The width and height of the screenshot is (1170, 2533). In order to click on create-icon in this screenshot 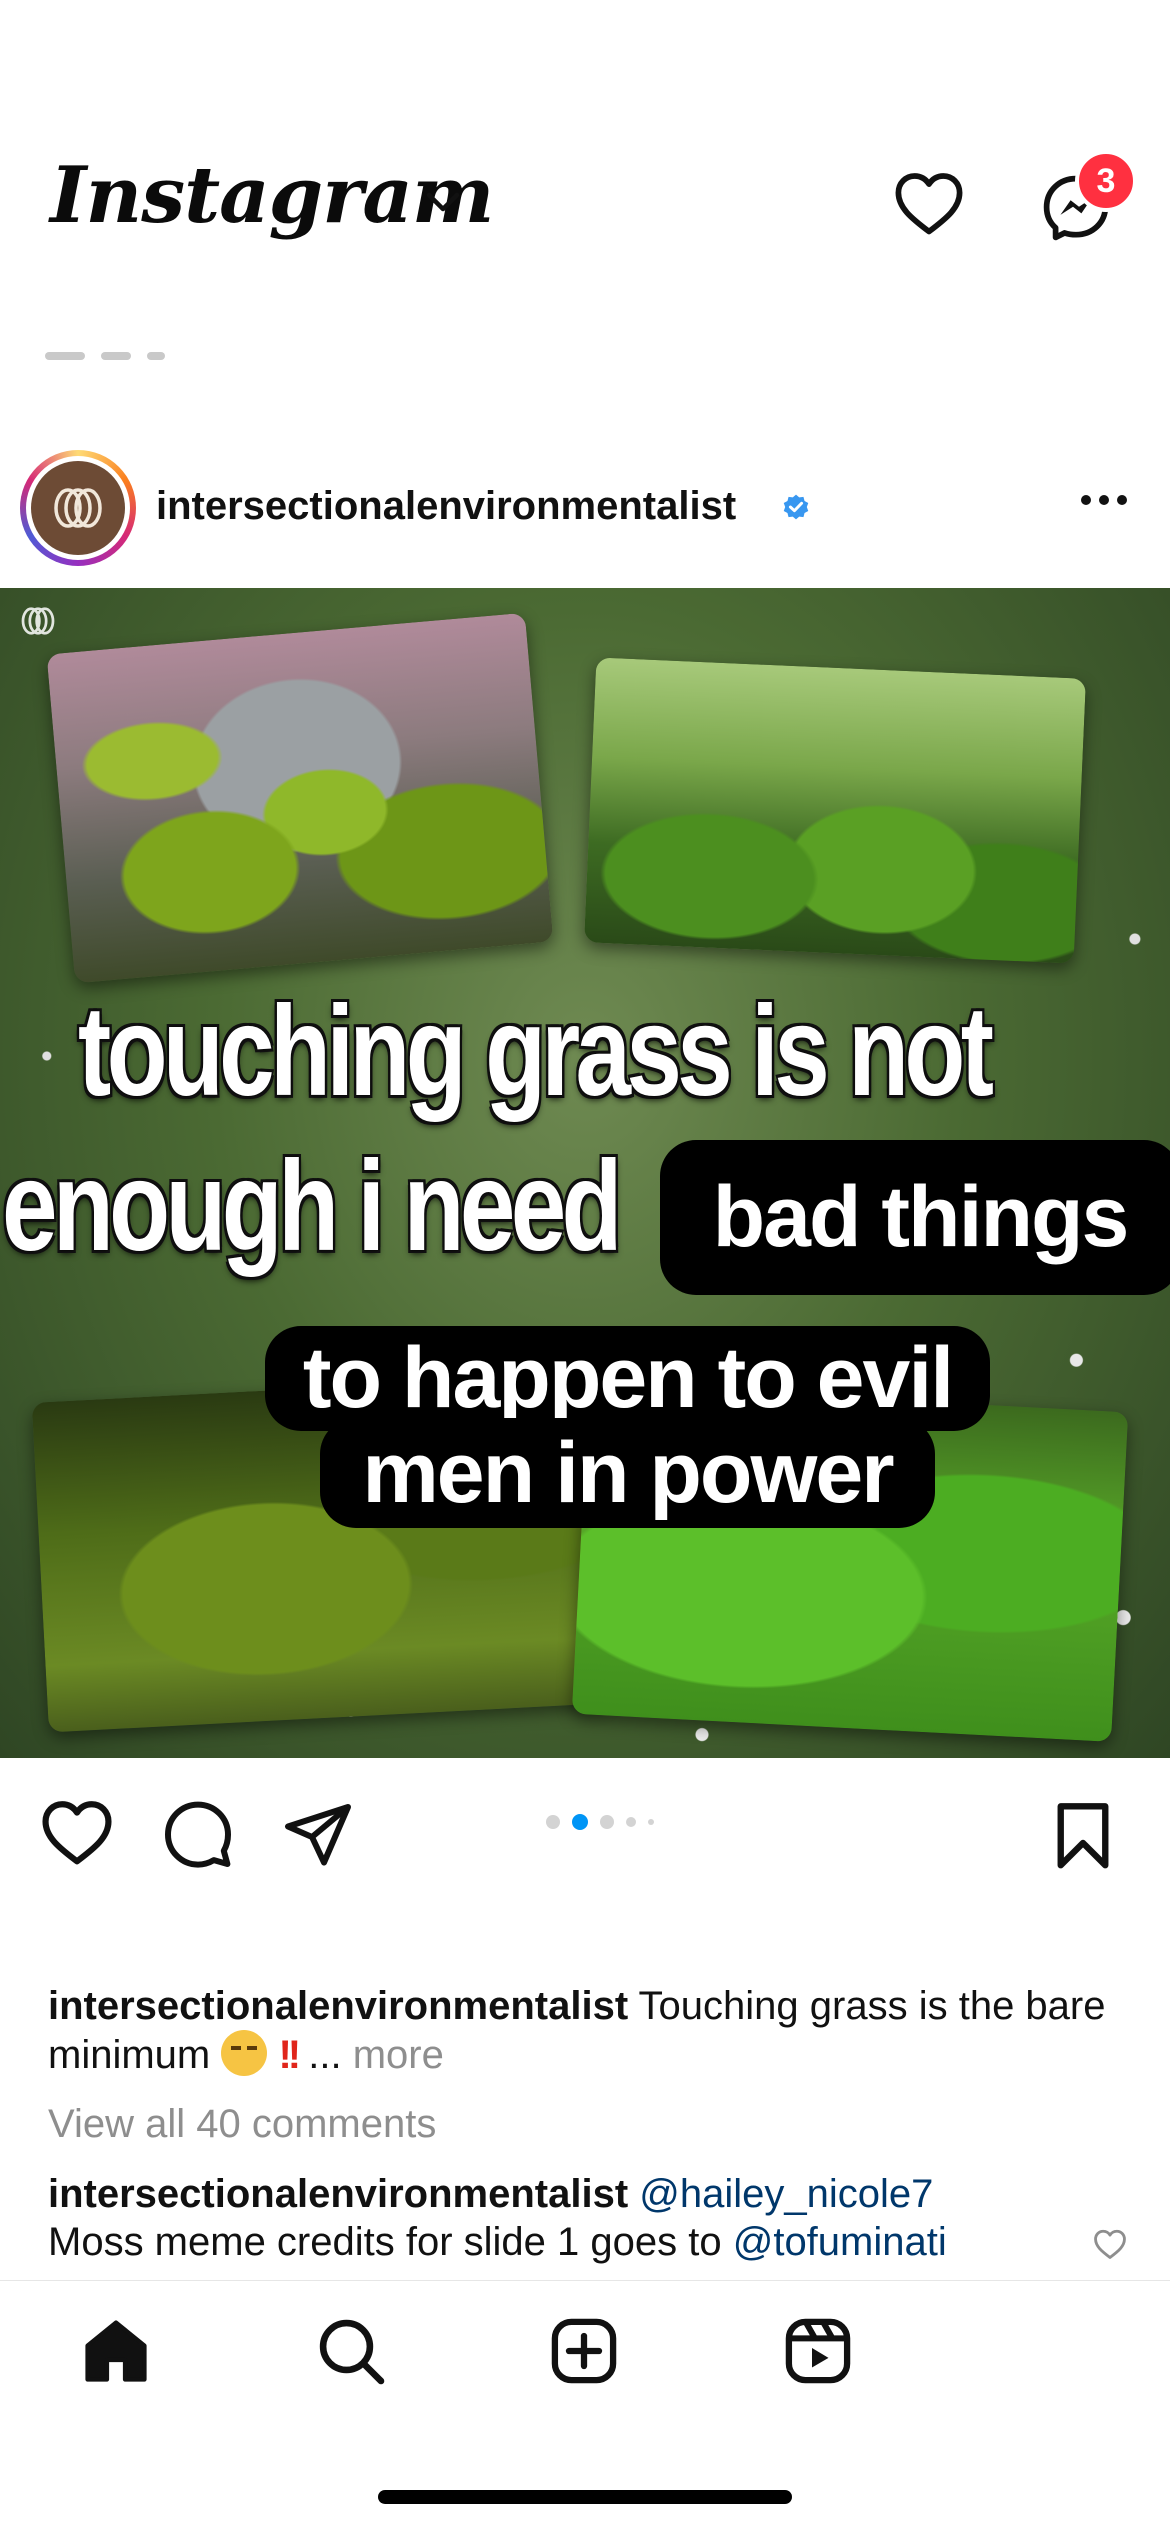, I will do `click(584, 2353)`.